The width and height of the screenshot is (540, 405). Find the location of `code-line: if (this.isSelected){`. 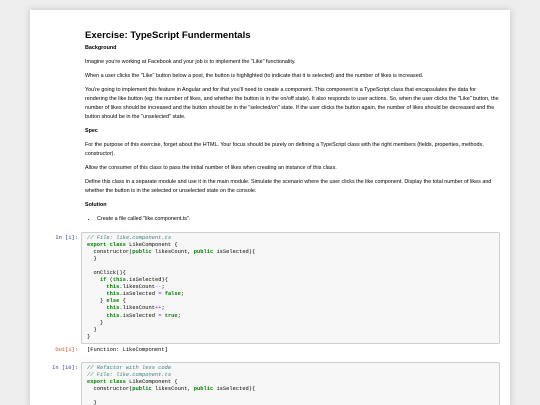

code-line: if (this.isSelected){ is located at coordinates (290, 280).